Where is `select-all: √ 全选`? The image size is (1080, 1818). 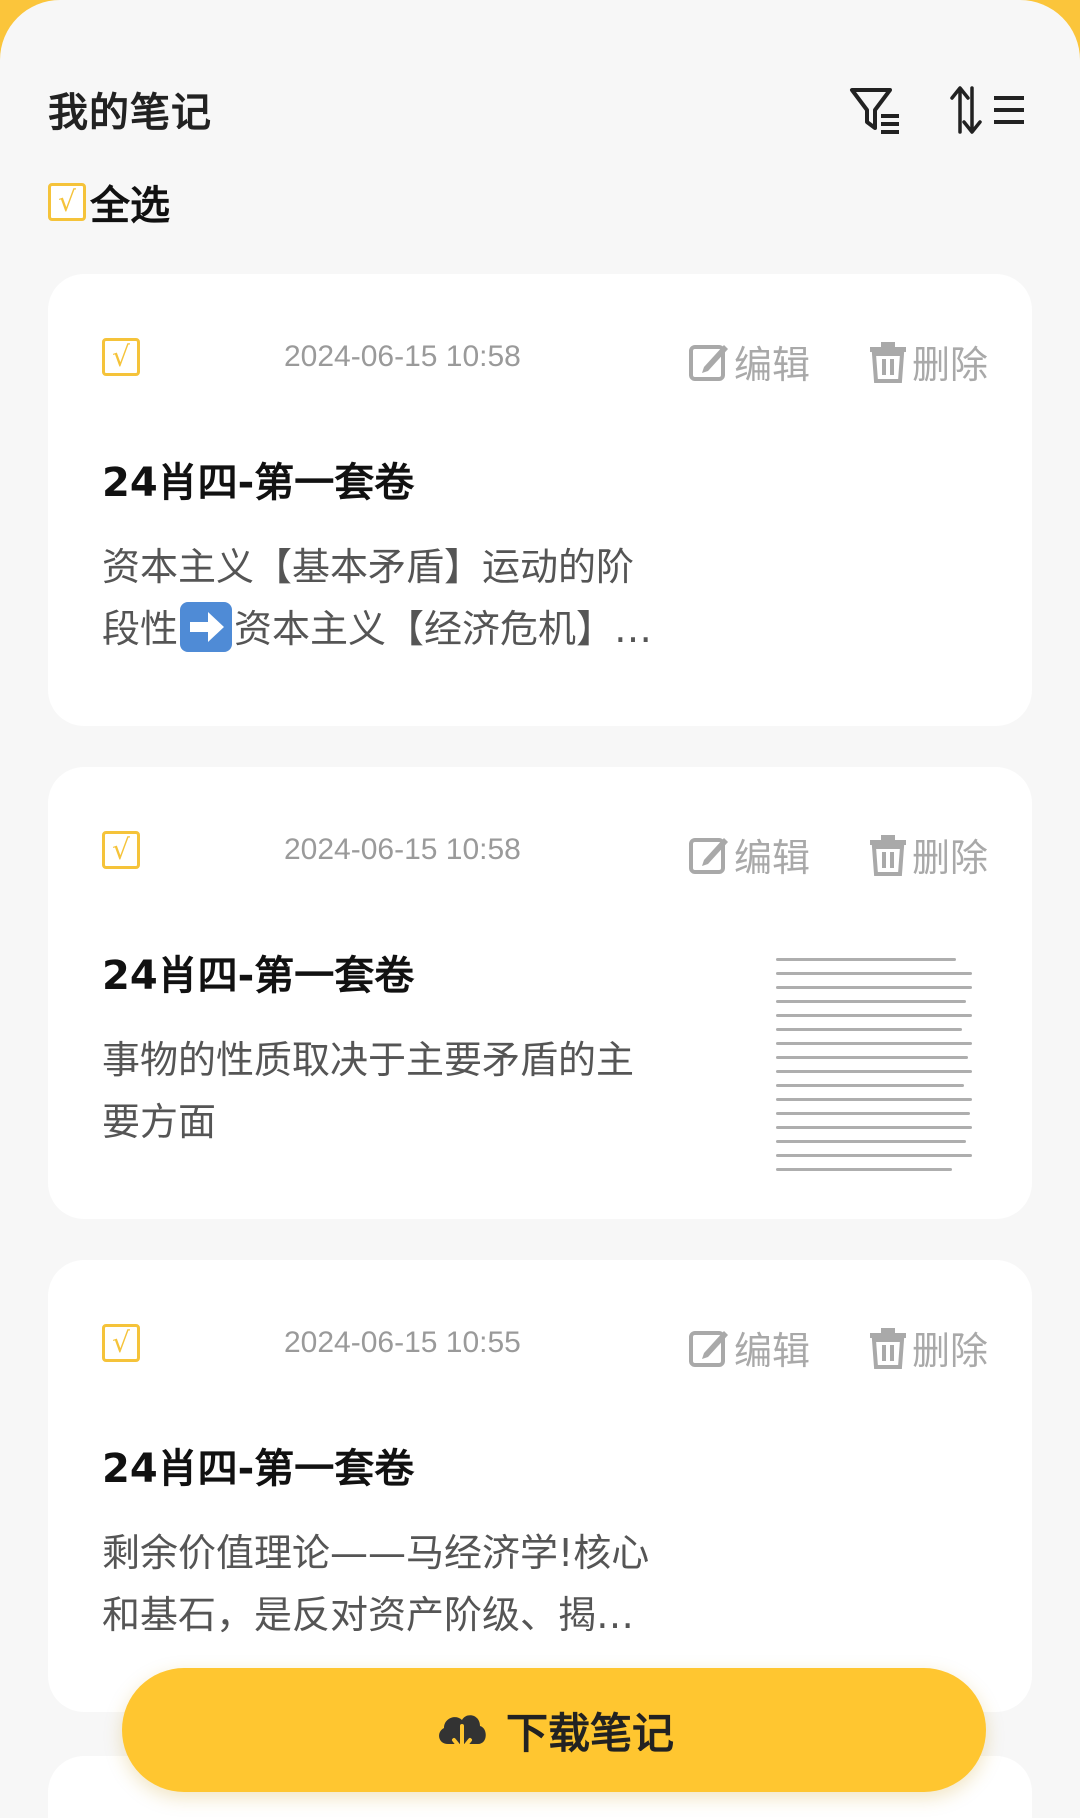
select-all: √ 全选 is located at coordinates (109, 202).